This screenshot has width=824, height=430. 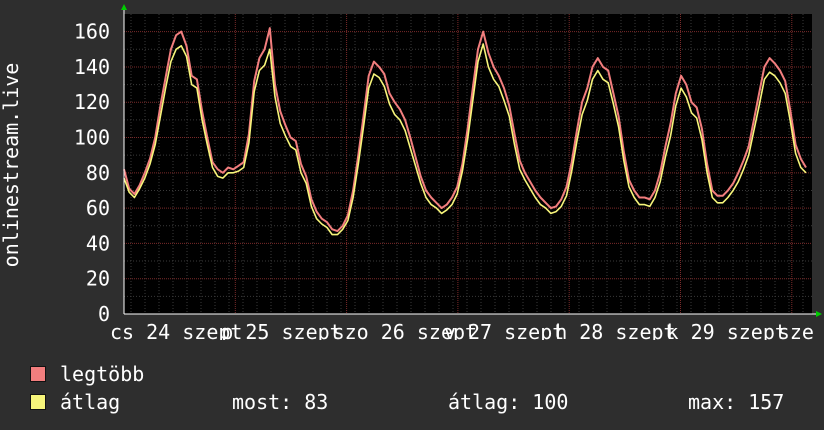 What do you see at coordinates (11, 165) in the screenshot?
I see `y-axis-label: onlinestream.live` at bounding box center [11, 165].